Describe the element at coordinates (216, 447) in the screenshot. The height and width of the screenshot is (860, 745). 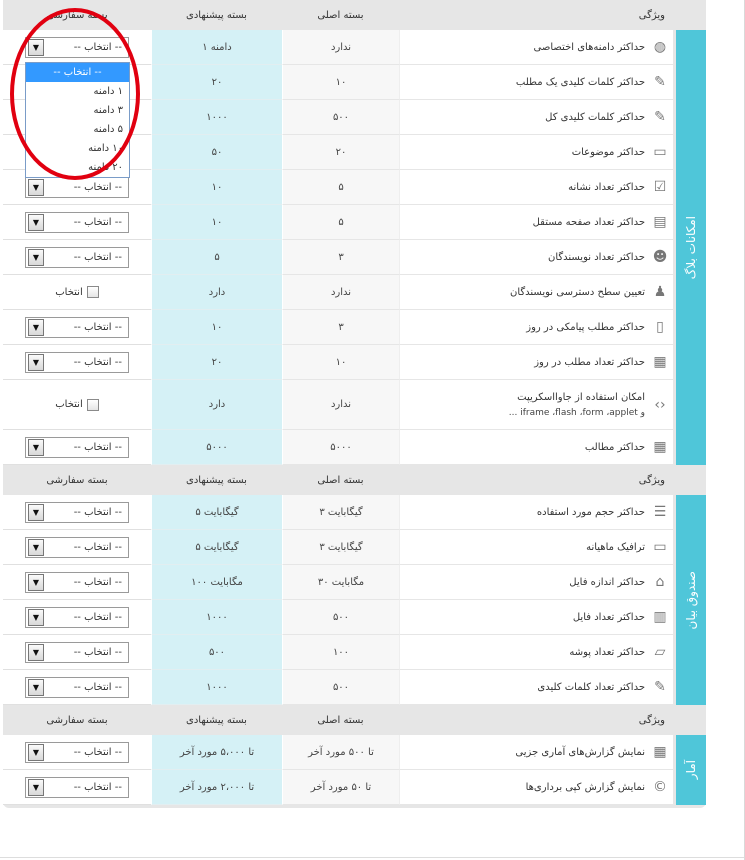
I see `suggested-cell: ۵۰۰۰` at that location.